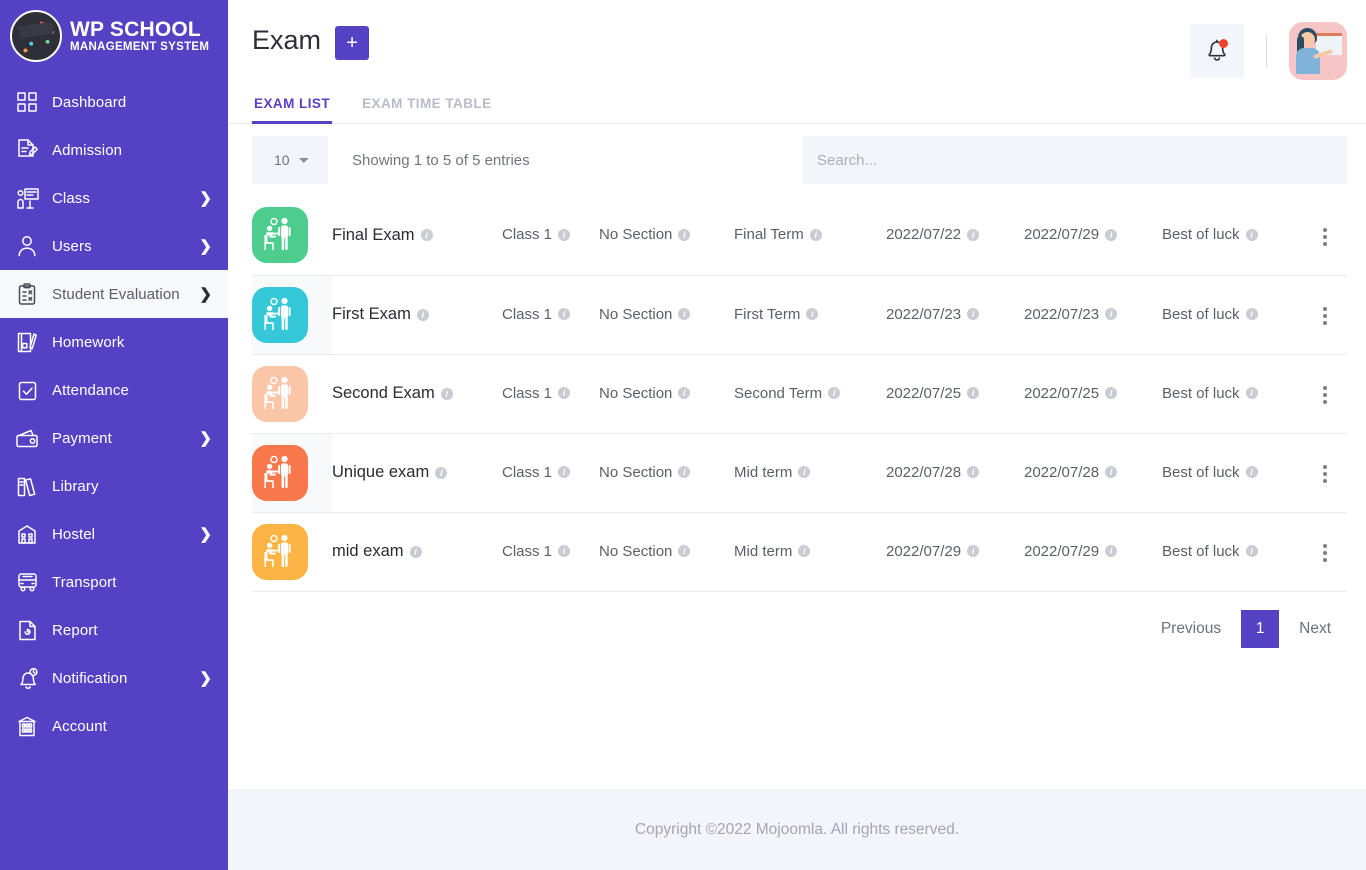 This screenshot has width=1366, height=870. I want to click on sidebar-item-hostel: Hostel ❯, so click(114, 534).